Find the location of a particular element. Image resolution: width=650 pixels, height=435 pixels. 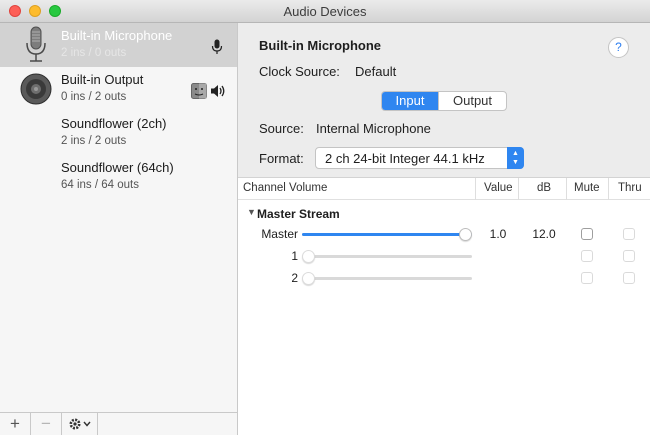

source-value: Internal Microphone is located at coordinates (373, 128).